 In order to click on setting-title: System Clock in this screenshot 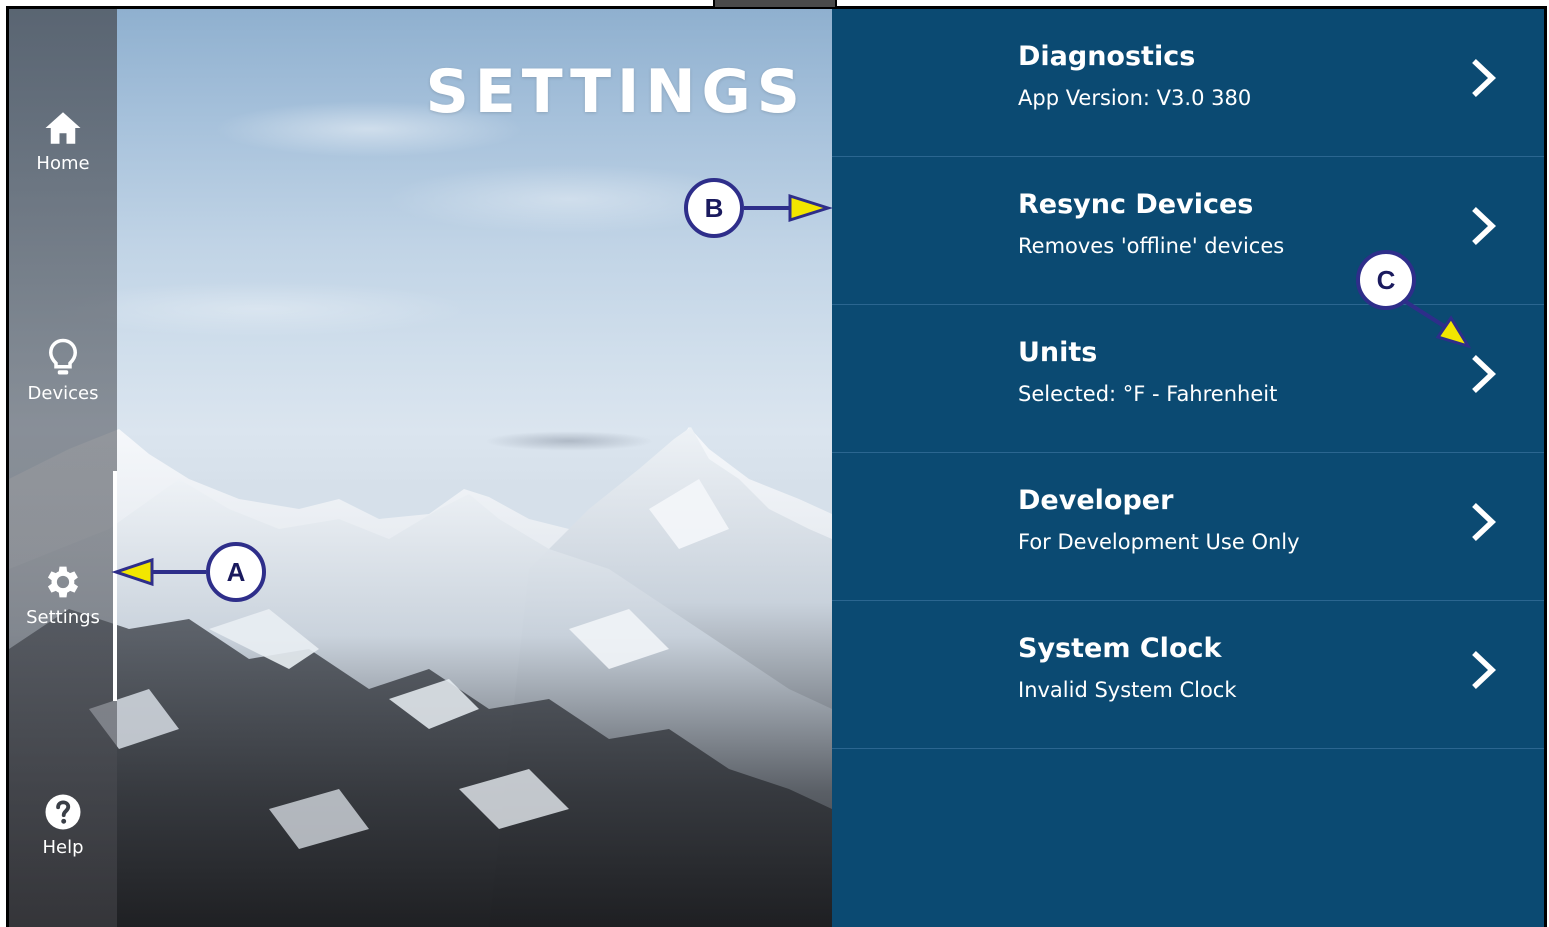, I will do `click(1120, 648)`.